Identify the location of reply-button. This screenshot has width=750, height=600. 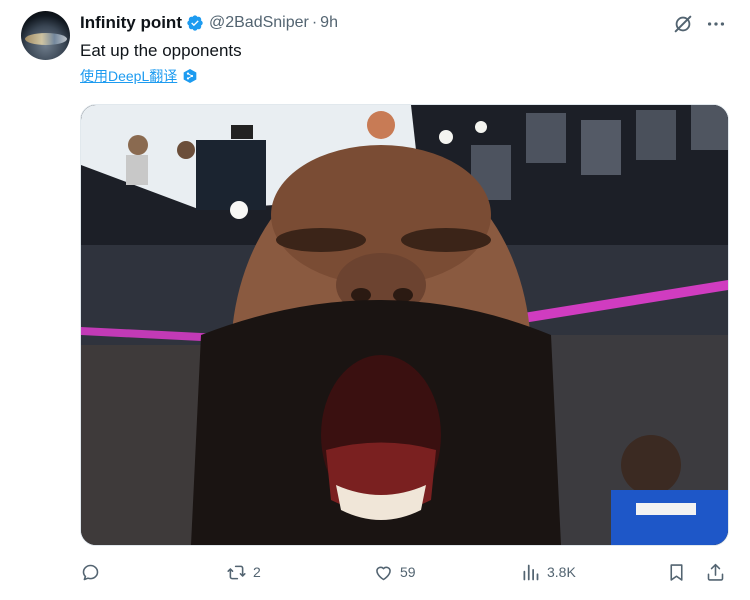
(93, 572).